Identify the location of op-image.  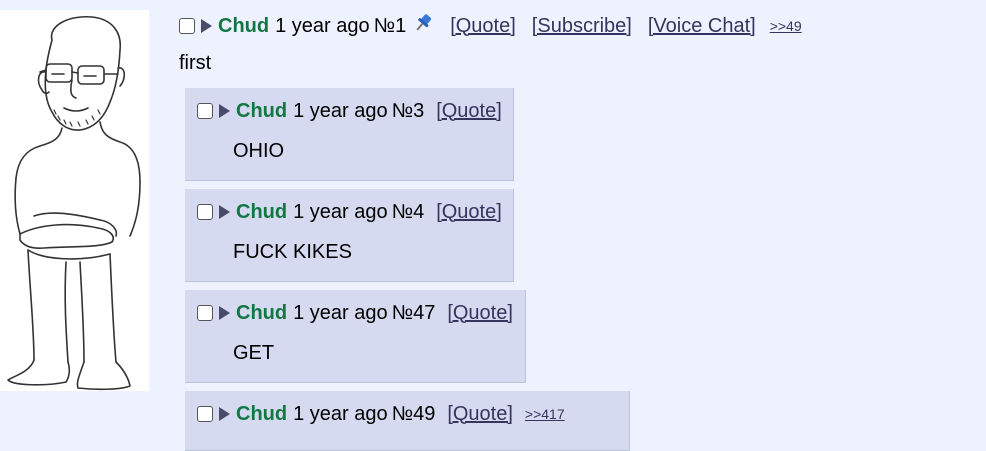
(74, 200).